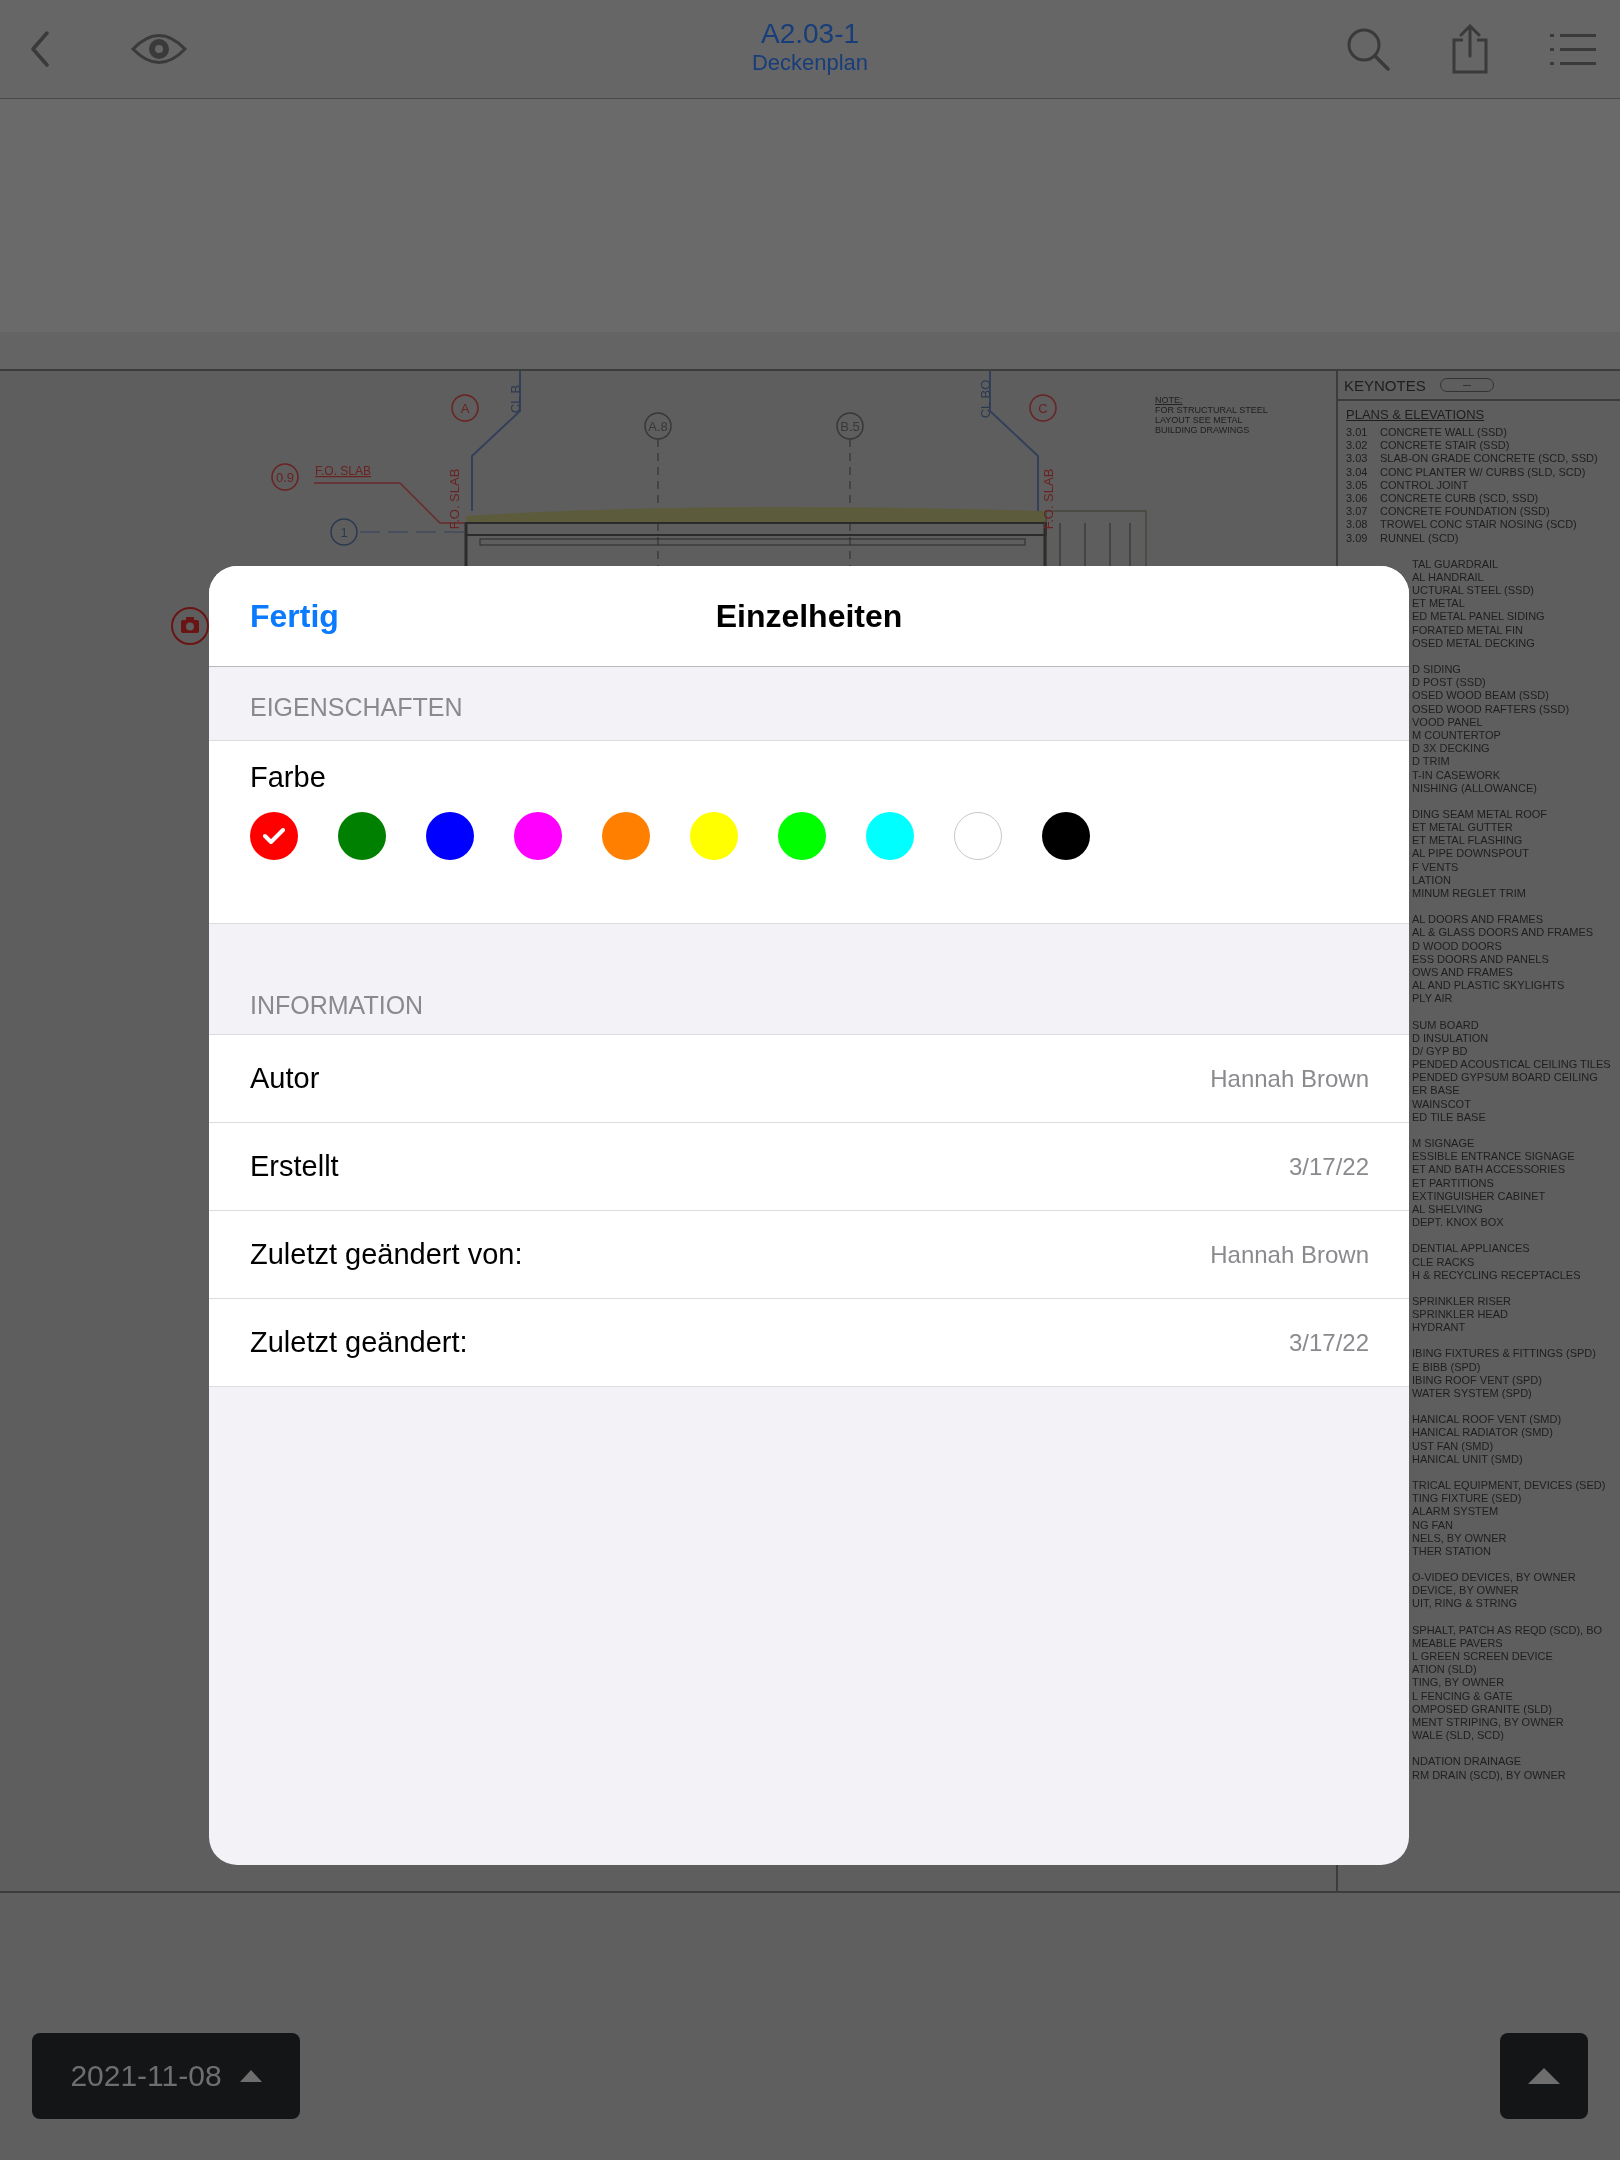 This screenshot has width=1620, height=2160. What do you see at coordinates (1512, 1065) in the screenshot?
I see `keynote-text: PENDED ACOUSTICAL CEILING TILES` at bounding box center [1512, 1065].